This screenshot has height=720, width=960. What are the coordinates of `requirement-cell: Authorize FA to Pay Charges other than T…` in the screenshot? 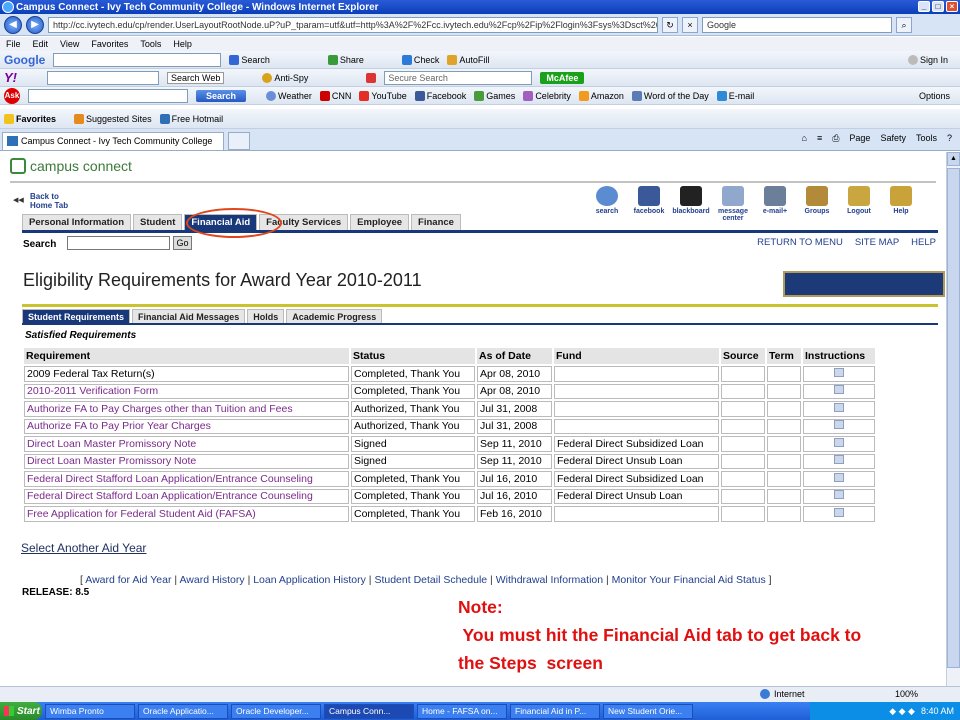 It's located at (186, 409).